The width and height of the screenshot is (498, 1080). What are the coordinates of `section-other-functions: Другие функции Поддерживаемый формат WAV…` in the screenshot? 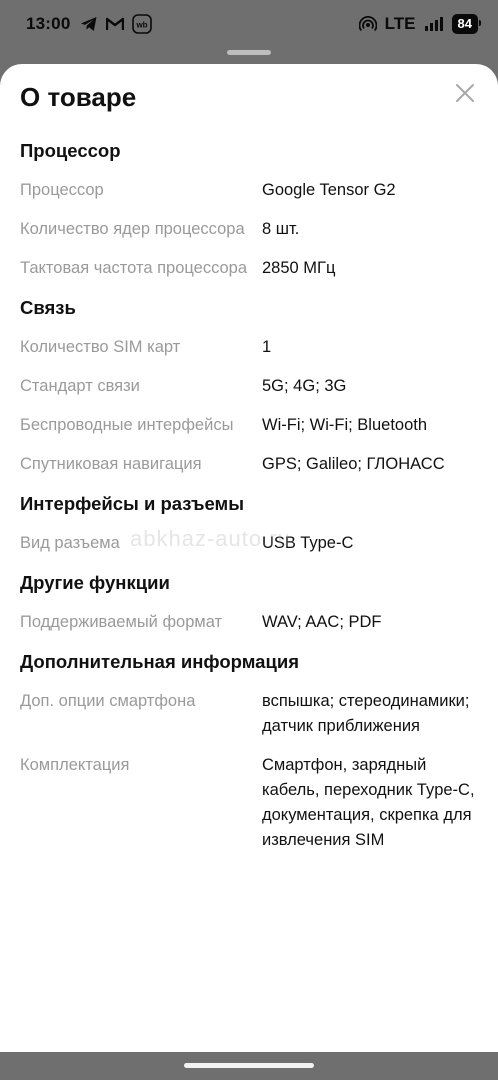 It's located at (249, 602).